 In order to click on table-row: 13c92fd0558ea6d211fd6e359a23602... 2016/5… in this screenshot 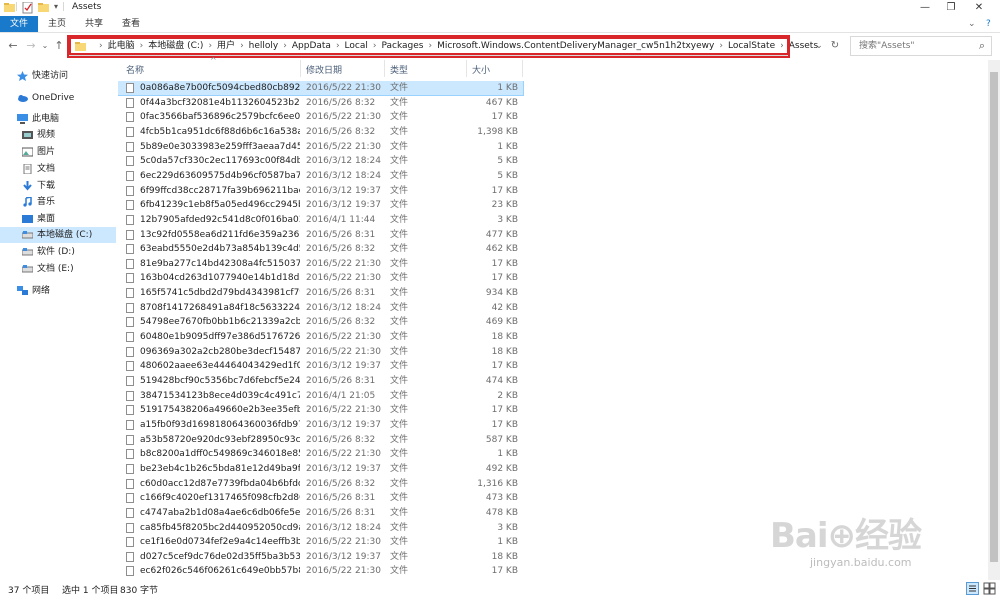, I will do `click(328, 235)`.